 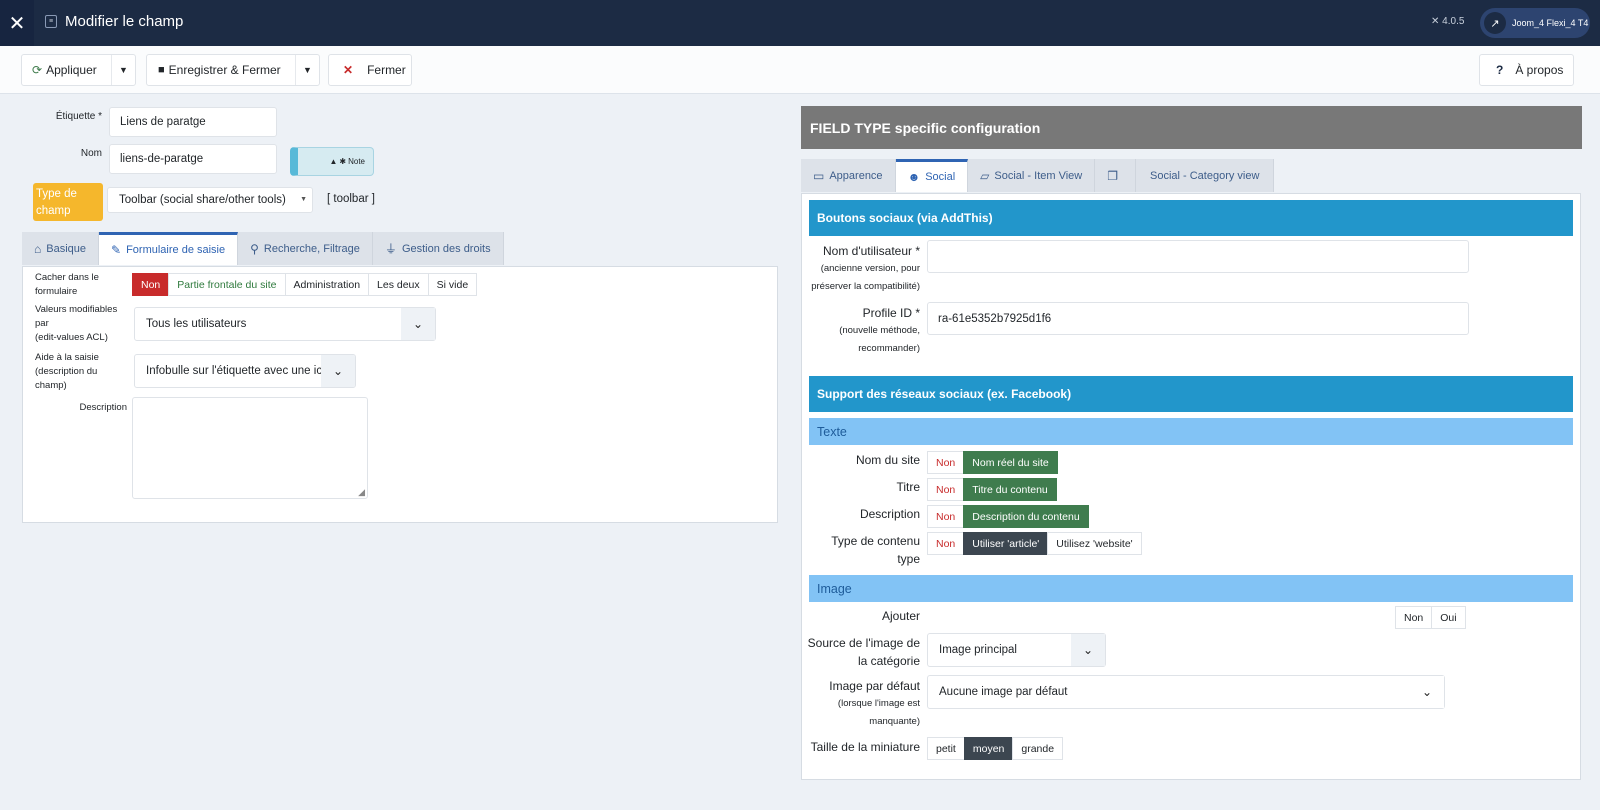 What do you see at coordinates (51, 21) in the screenshot?
I see `edit-field-icon: ≡` at bounding box center [51, 21].